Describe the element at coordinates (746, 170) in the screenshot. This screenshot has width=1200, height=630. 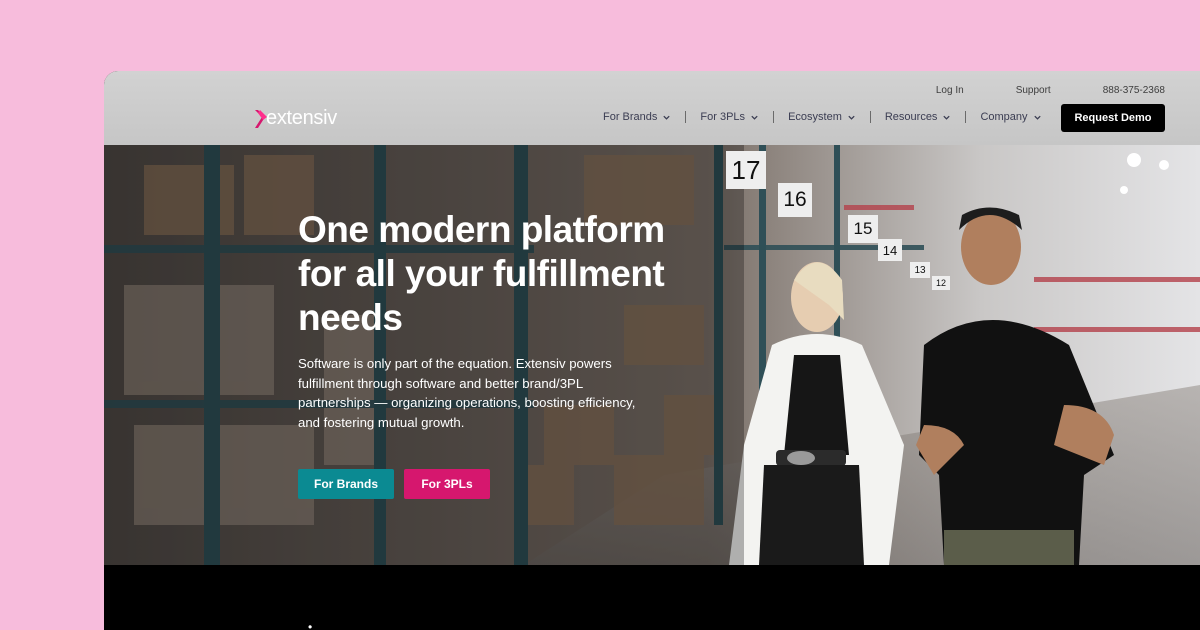
I see `shelf-placard: 17` at that location.